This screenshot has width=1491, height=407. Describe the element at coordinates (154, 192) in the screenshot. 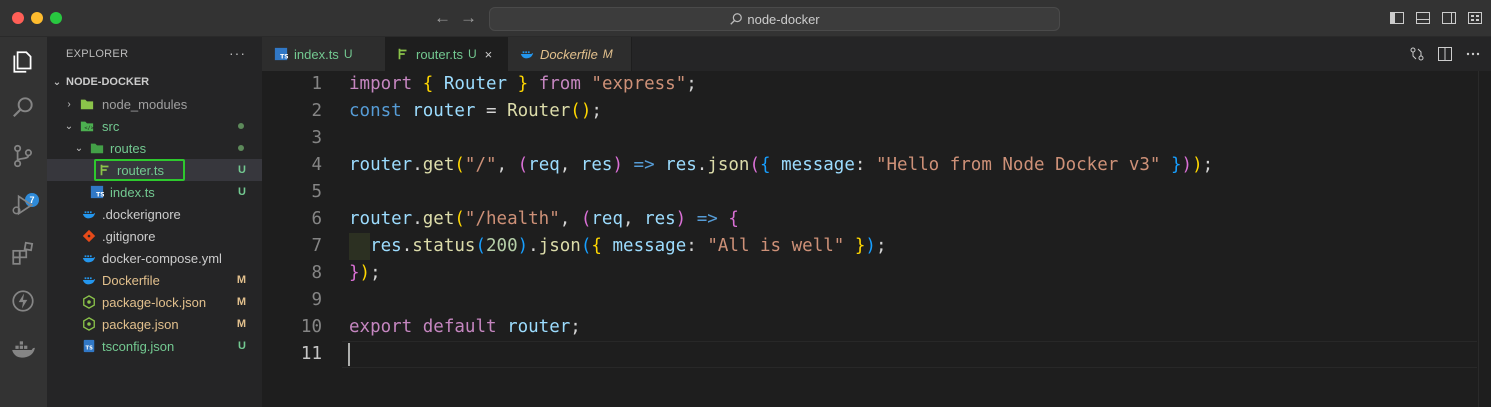

I see `tree-item-index-ts: TS index.ts U` at that location.